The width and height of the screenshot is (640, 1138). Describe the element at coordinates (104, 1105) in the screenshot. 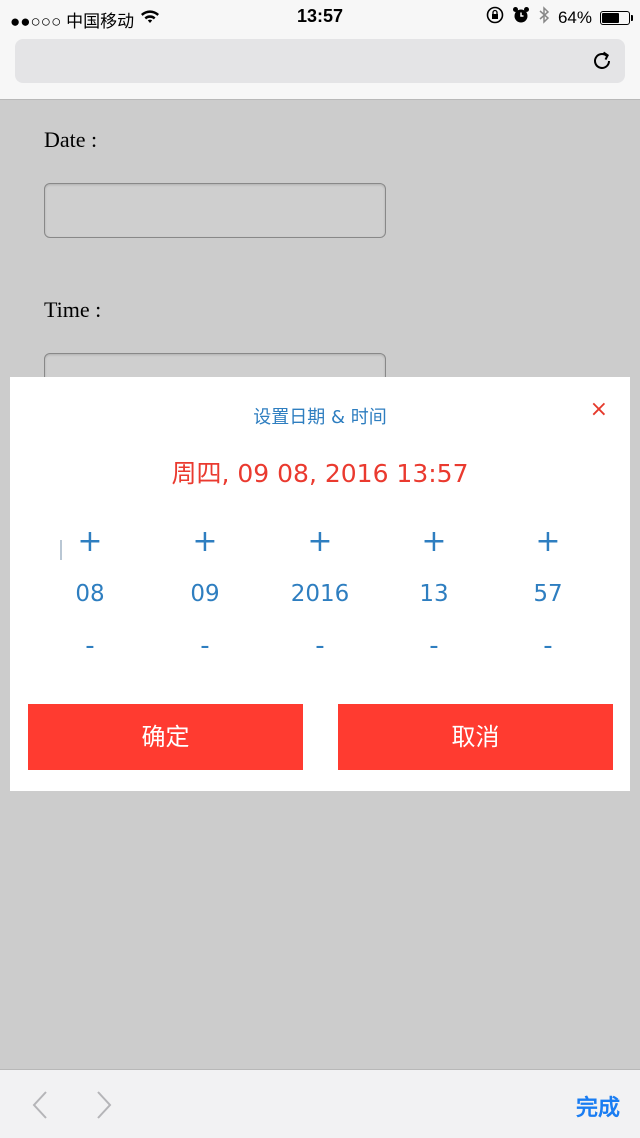

I see `chevron-right-icon` at that location.